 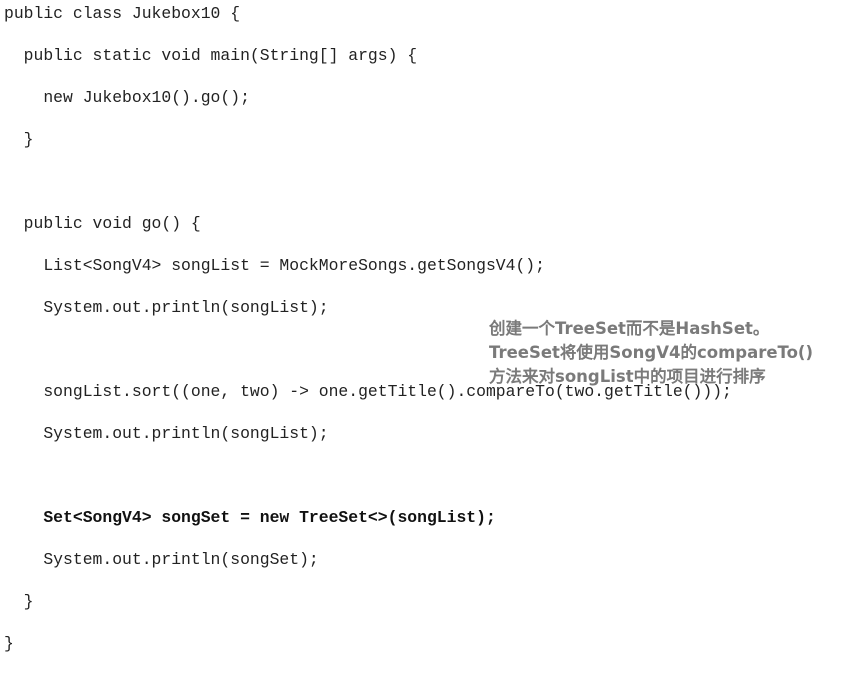 I want to click on code-line: public class Jukebox10 {, so click(x=122, y=13).